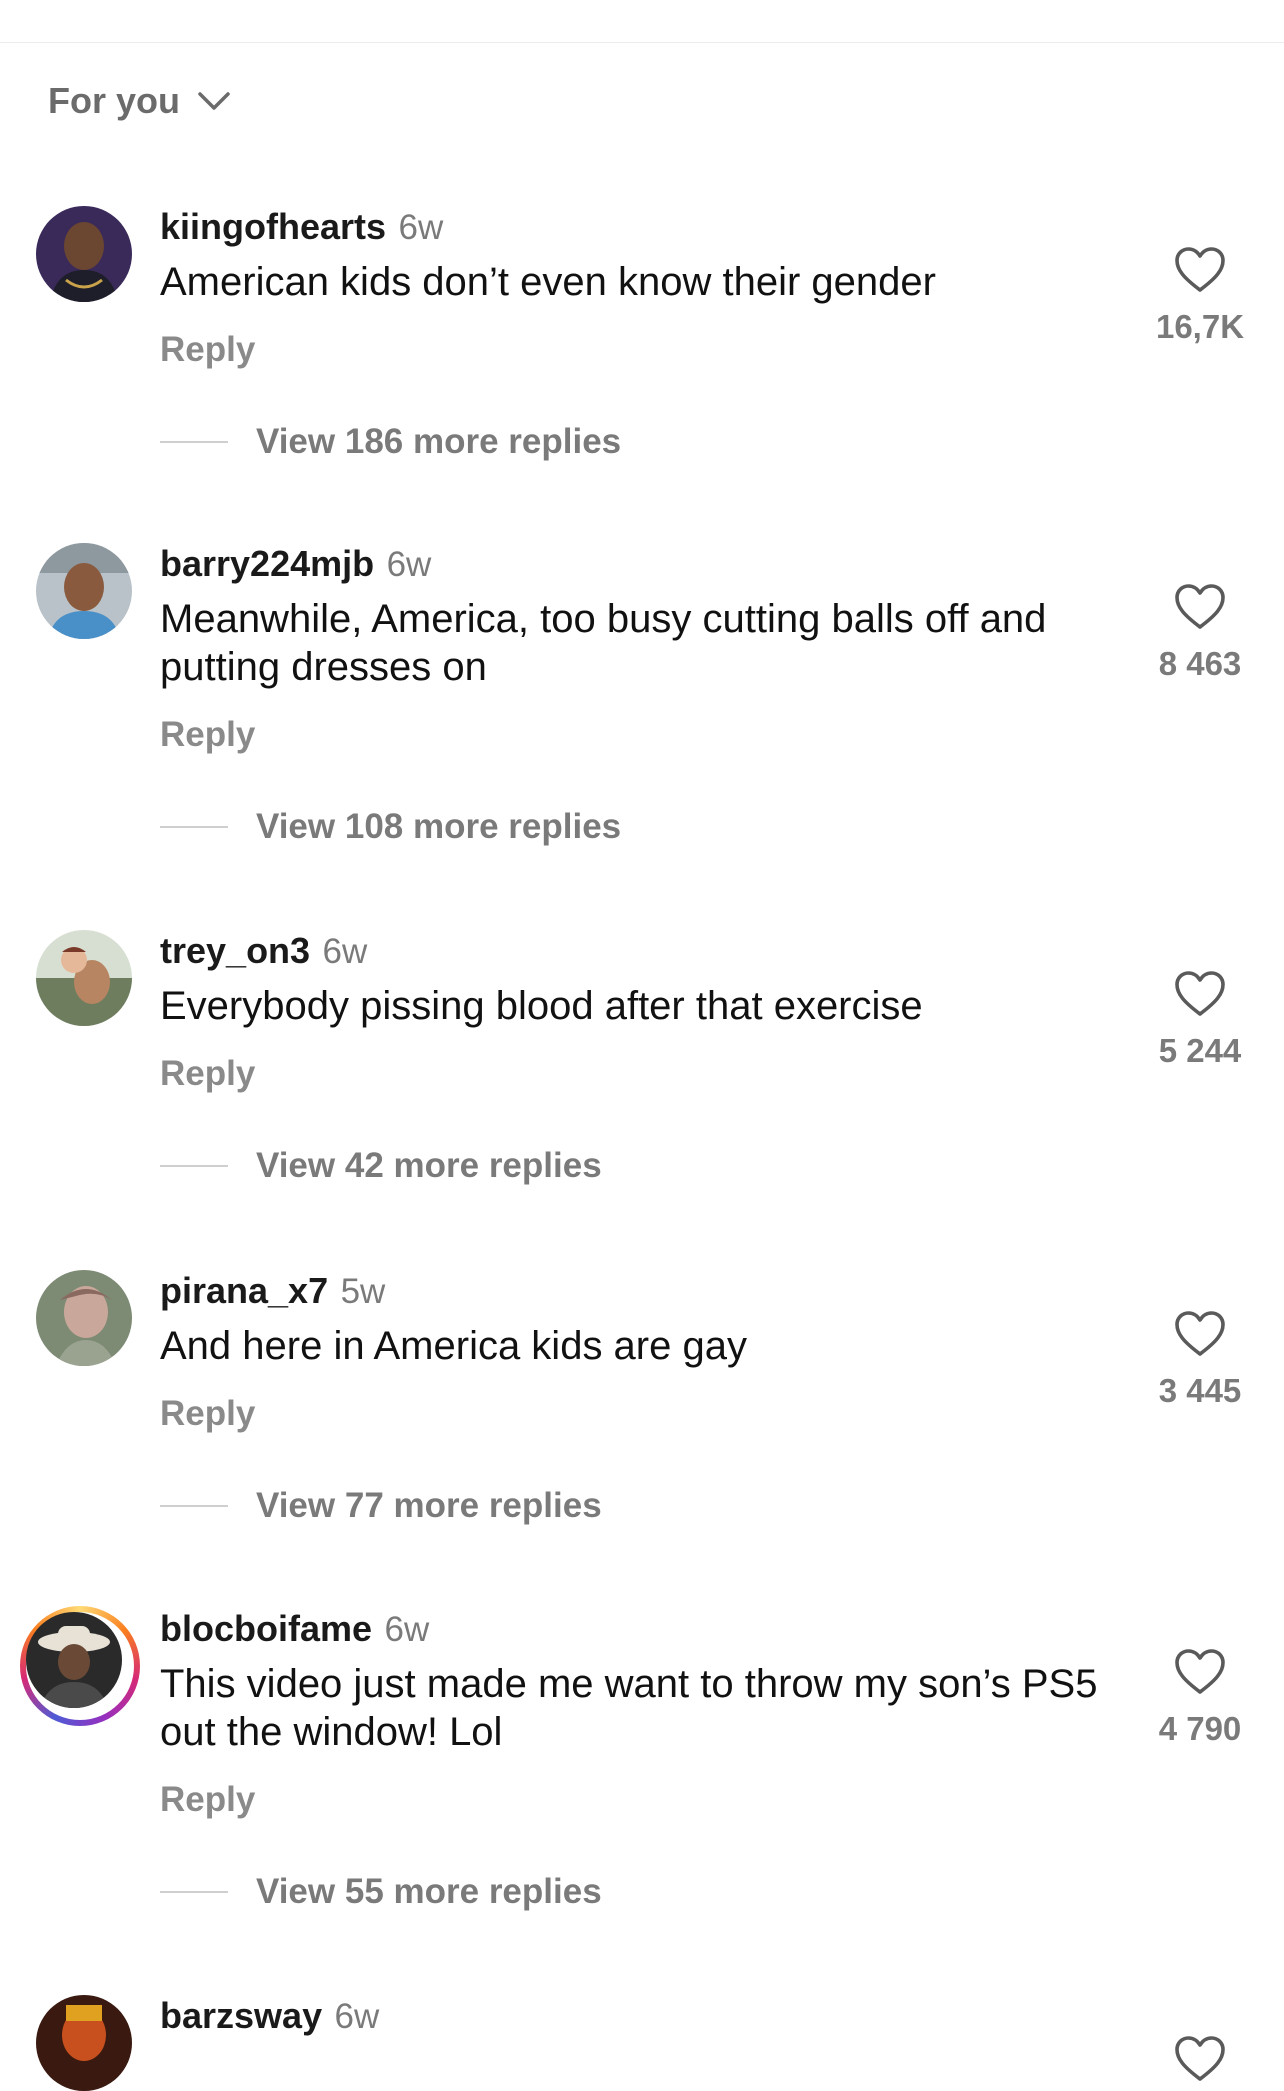 This screenshot has height=2091, width=1284. I want to click on comment-header: trey_on3 6w, so click(263, 951).